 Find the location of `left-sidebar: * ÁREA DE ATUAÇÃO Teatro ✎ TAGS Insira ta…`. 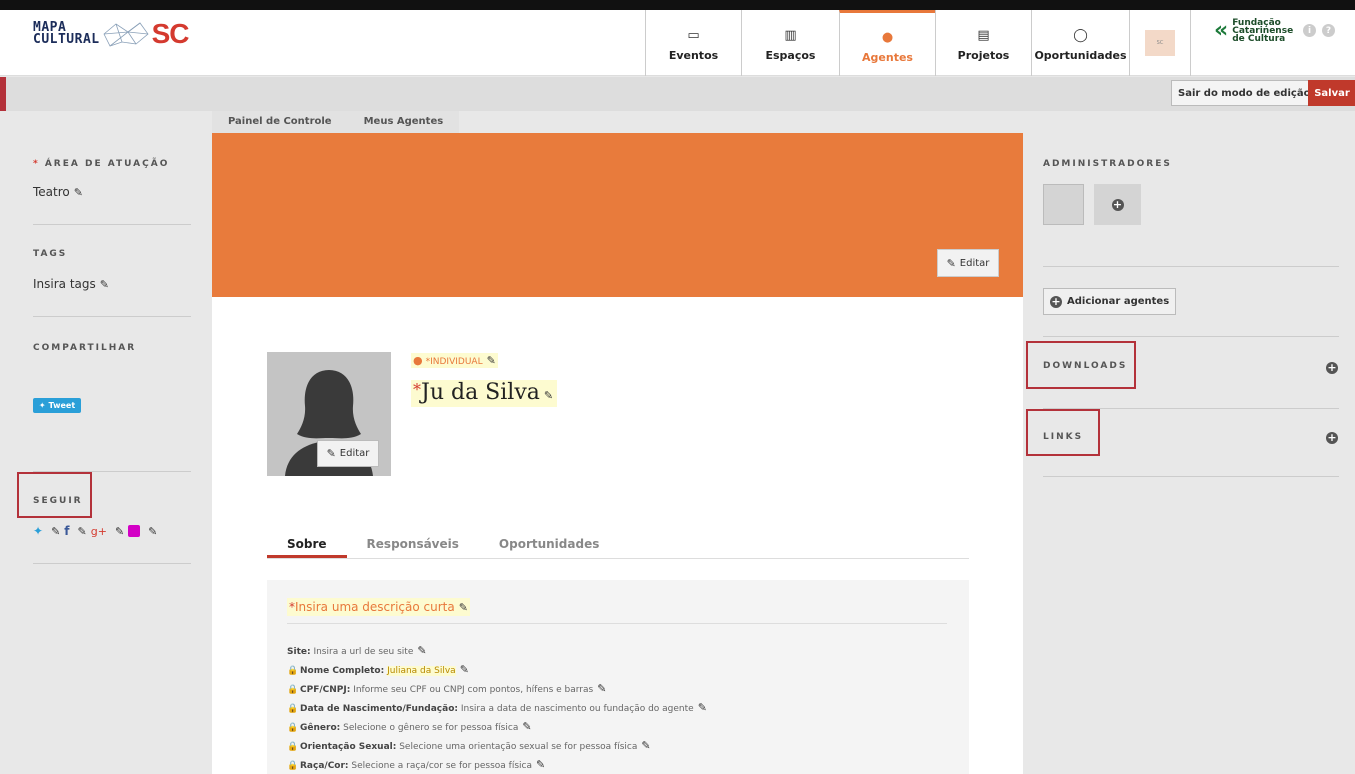

left-sidebar: * ÁREA DE ATUAÇÃO Teatro ✎ TAGS Insira ta… is located at coordinates (106, 442).